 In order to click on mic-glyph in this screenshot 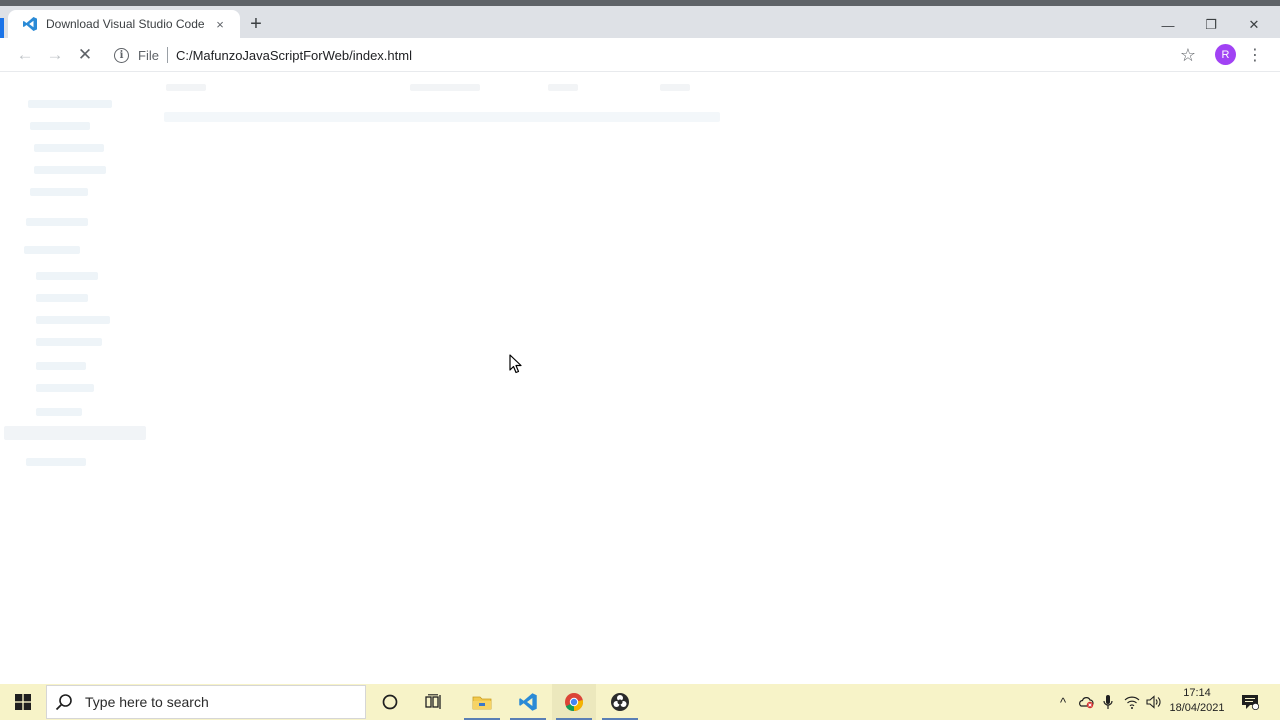, I will do `click(1108, 702)`.